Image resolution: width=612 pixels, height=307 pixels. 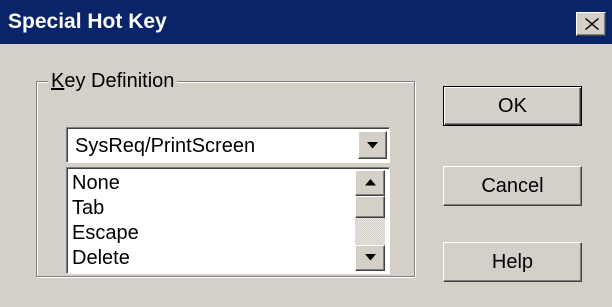 I want to click on list-items: None Tab Escape Delete, so click(x=105, y=221).